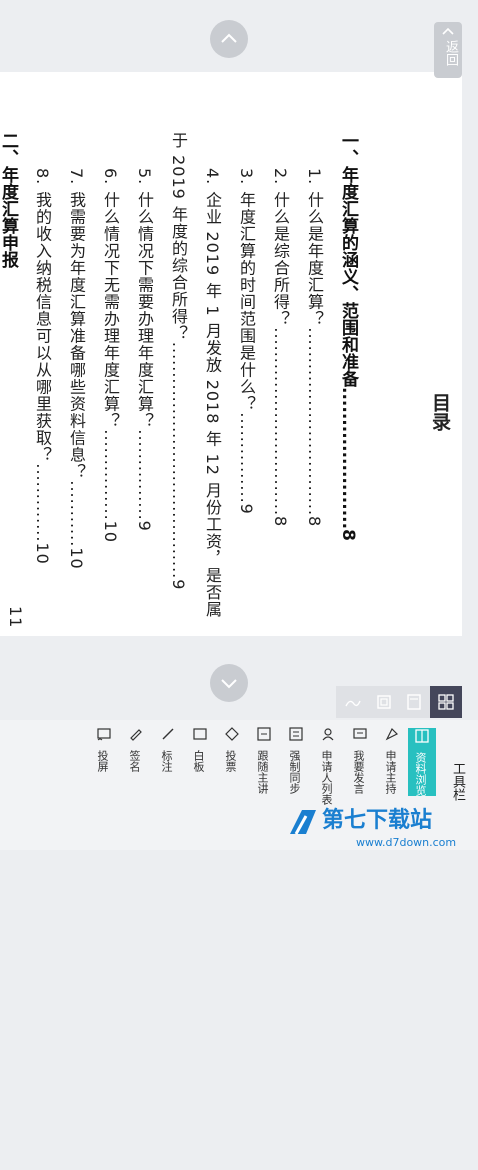  Describe the element at coordinates (358, 772) in the screenshot. I see `tool-label: 我要发言` at that location.